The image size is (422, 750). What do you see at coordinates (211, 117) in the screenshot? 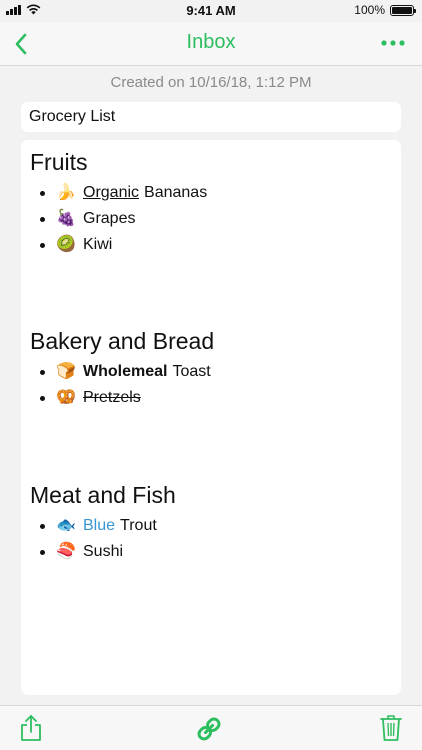
I see `note-title-field: Grocery List` at bounding box center [211, 117].